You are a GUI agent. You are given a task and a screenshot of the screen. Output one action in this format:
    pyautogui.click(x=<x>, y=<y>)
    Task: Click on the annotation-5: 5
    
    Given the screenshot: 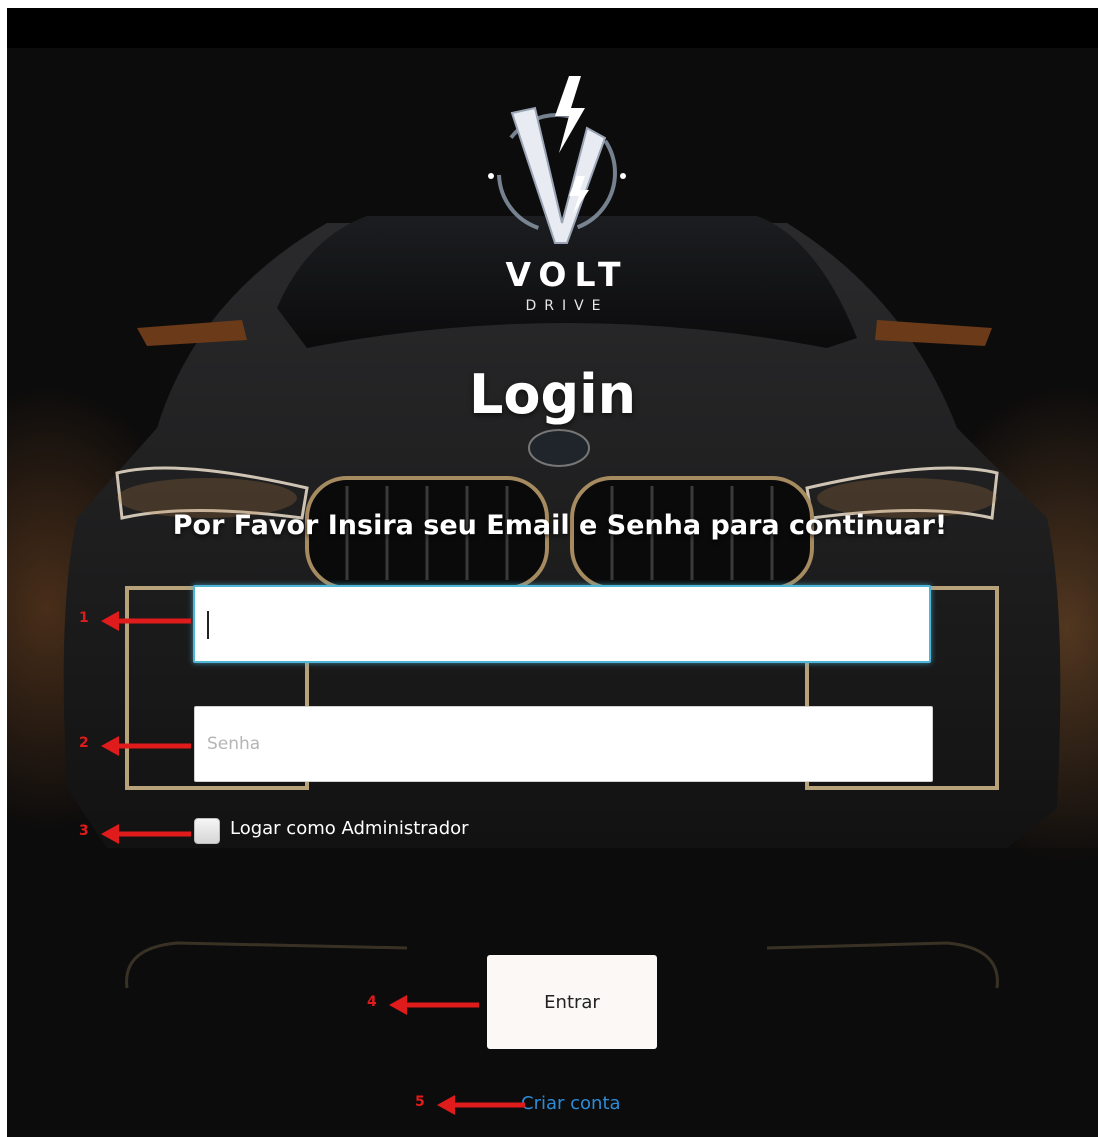 What is the action you would take?
    pyautogui.click(x=475, y=1105)
    